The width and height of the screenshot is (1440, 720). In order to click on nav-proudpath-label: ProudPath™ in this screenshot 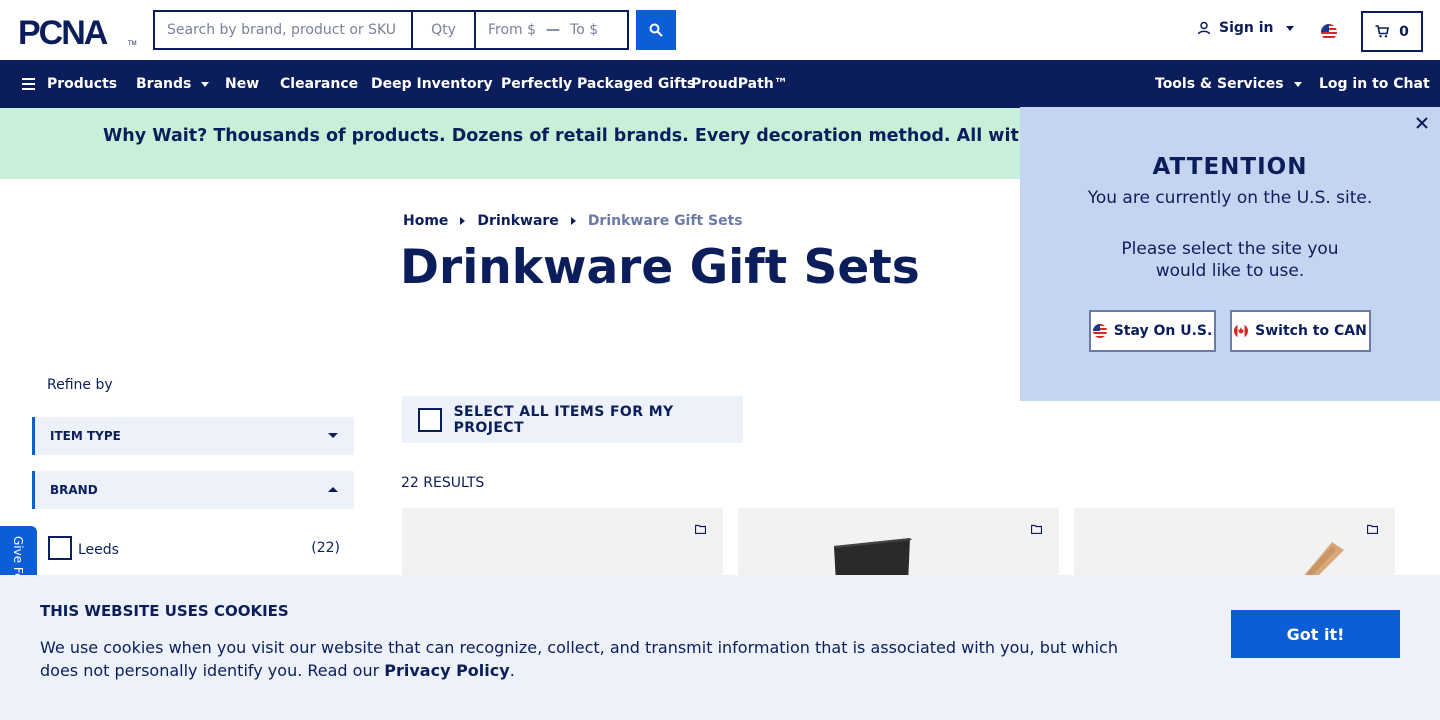, I will do `click(739, 84)`.